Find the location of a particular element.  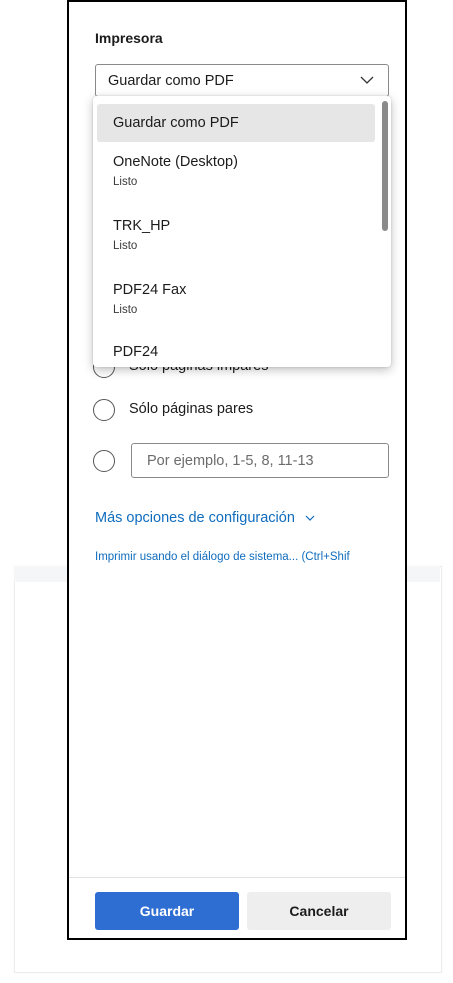

printer-option-name: TRK_HP is located at coordinates (142, 226).